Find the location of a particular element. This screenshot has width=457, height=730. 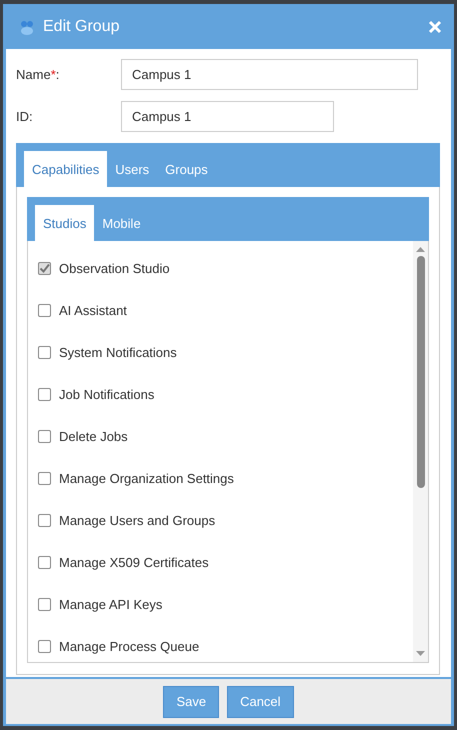

scroll-up-icon is located at coordinates (420, 249).